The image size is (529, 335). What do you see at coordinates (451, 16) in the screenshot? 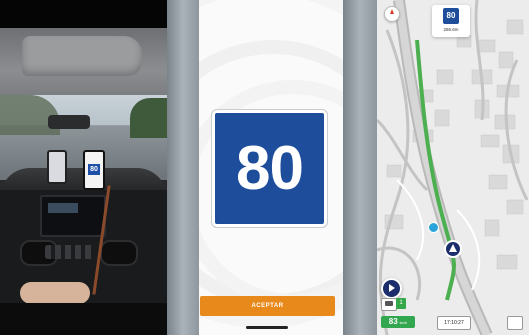
I see `next-speed-sign-value: 80` at bounding box center [451, 16].